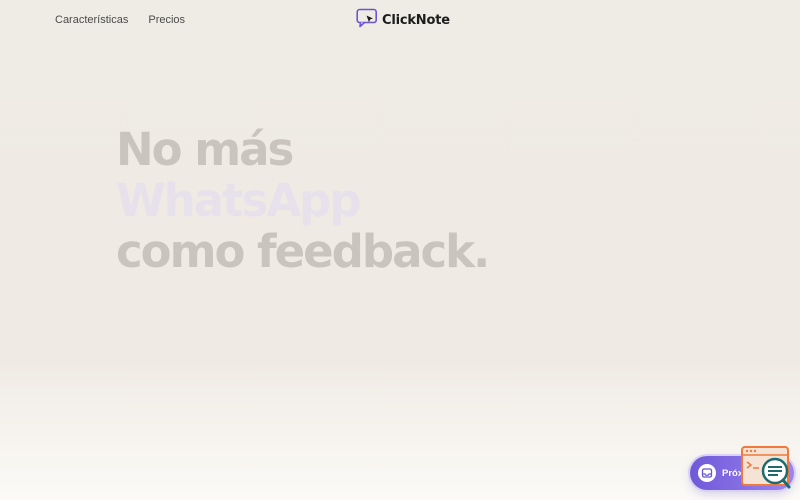 Image resolution: width=800 pixels, height=500 pixels. Describe the element at coordinates (91, 20) in the screenshot. I see `nav-link-caracteristicas: Características` at that location.